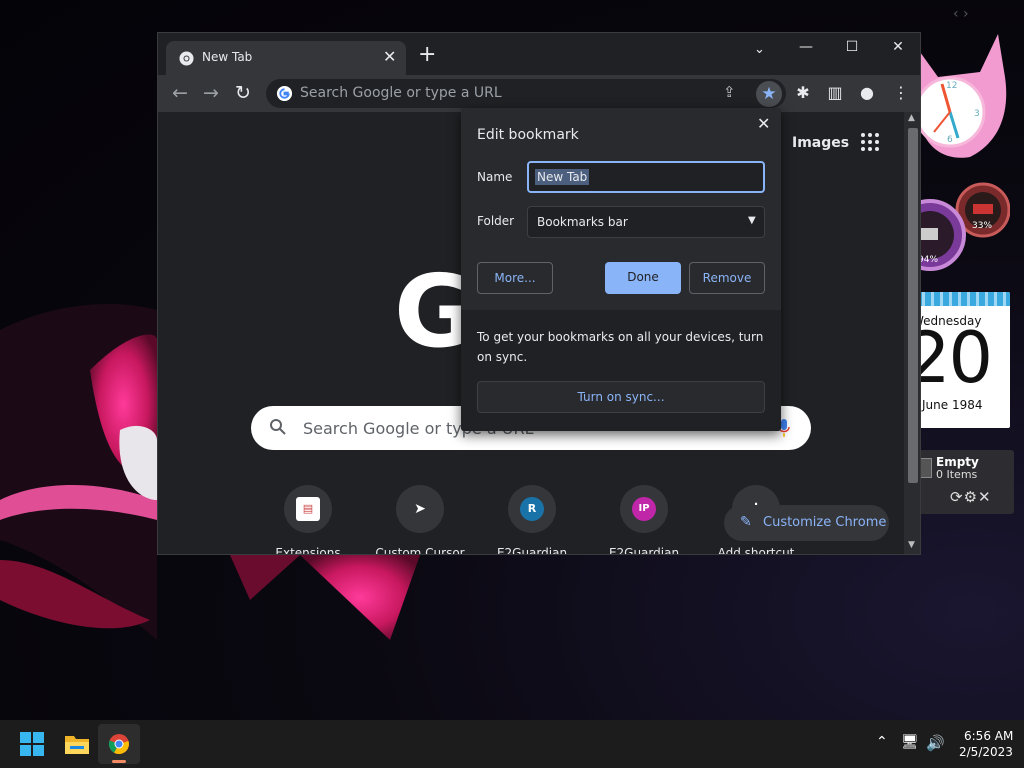 Image resolution: width=1024 pixels, height=768 pixels. Describe the element at coordinates (806, 47) in the screenshot. I see `minimize-button: —` at that location.